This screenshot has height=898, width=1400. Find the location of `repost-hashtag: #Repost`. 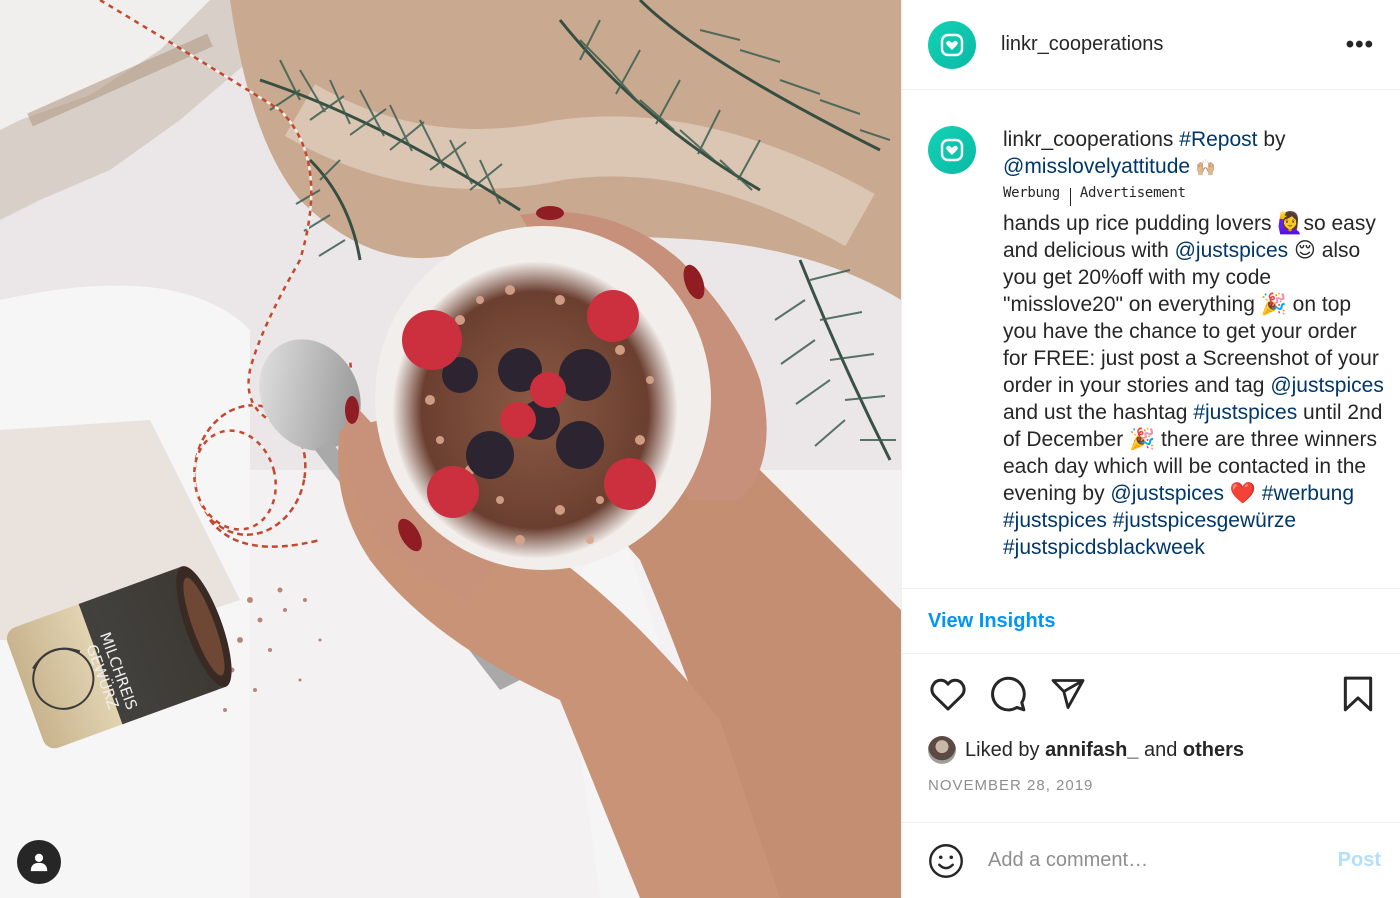

repost-hashtag: #Repost is located at coordinates (1218, 139).